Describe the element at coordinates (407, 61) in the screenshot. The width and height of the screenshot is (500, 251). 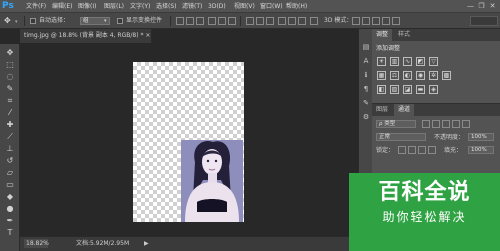
I see `curves-icon: ∿` at that location.